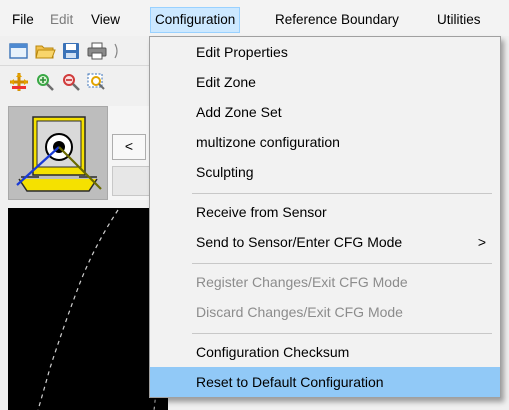 This screenshot has width=509, height=410. I want to click on menu-edit: Edit, so click(61, 20).